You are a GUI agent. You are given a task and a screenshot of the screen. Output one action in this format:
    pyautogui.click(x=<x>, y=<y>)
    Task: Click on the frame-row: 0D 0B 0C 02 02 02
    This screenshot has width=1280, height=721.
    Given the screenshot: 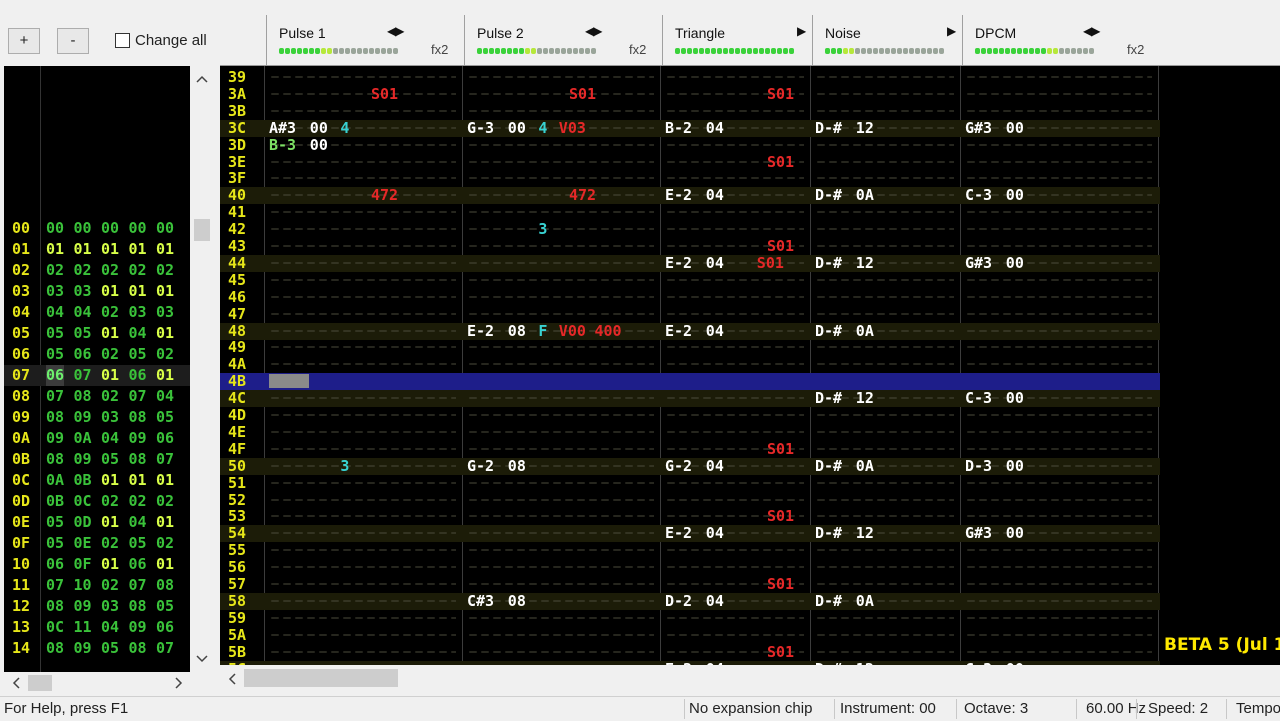 What is the action you would take?
    pyautogui.click(x=97, y=501)
    